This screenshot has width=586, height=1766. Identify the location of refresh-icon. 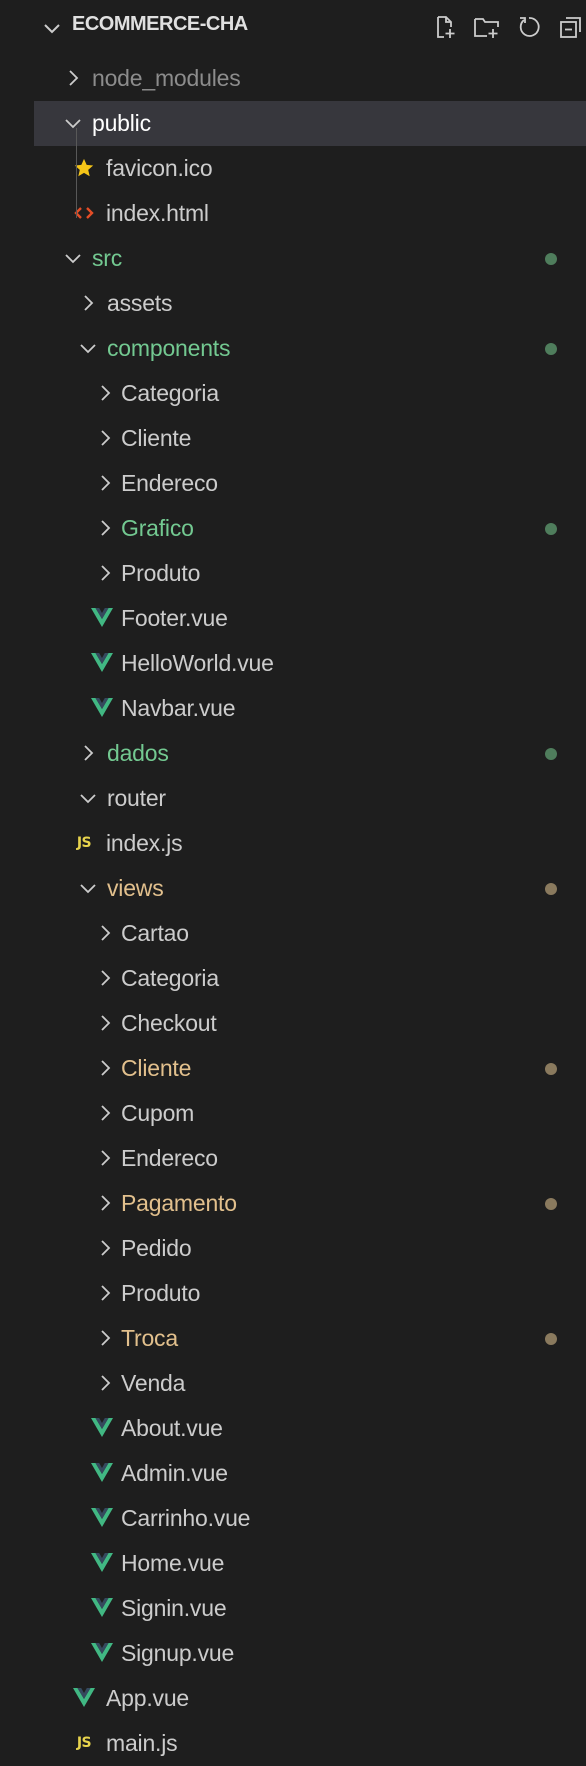
(529, 27).